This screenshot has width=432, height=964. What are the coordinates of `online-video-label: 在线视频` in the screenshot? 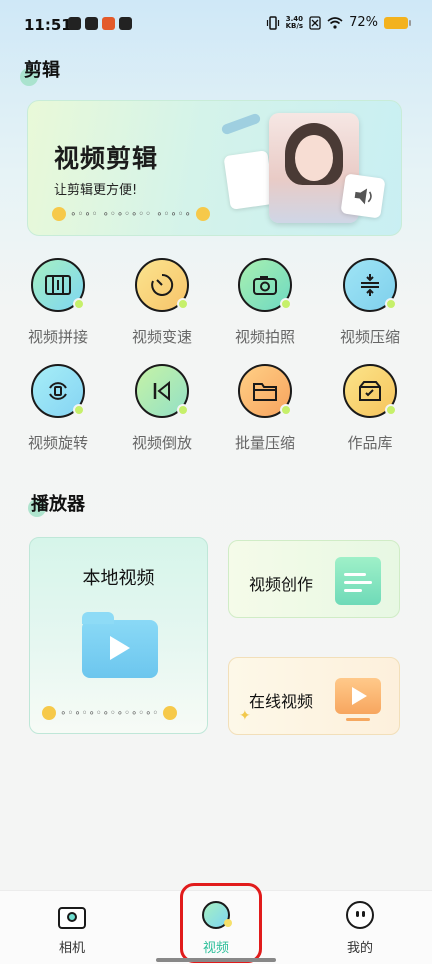 It's located at (281, 701).